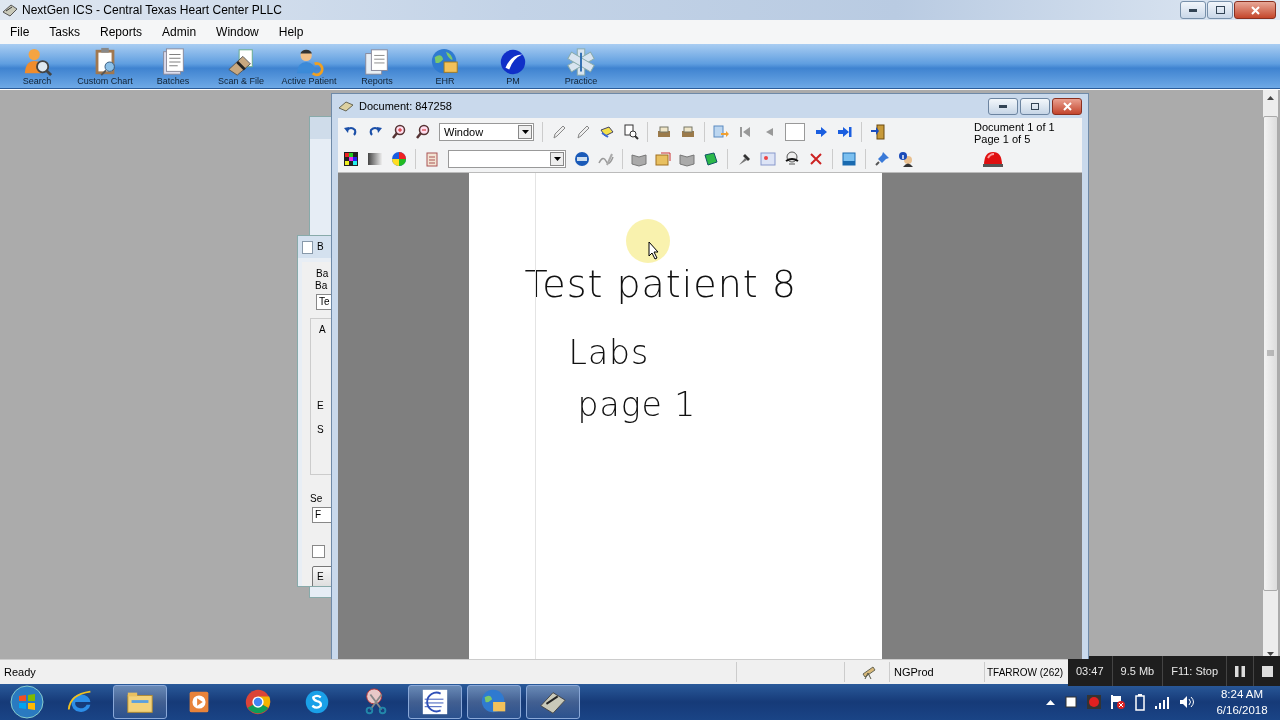 The height and width of the screenshot is (720, 1280). What do you see at coordinates (937, 672) in the screenshot?
I see `database-name: NGProd` at bounding box center [937, 672].